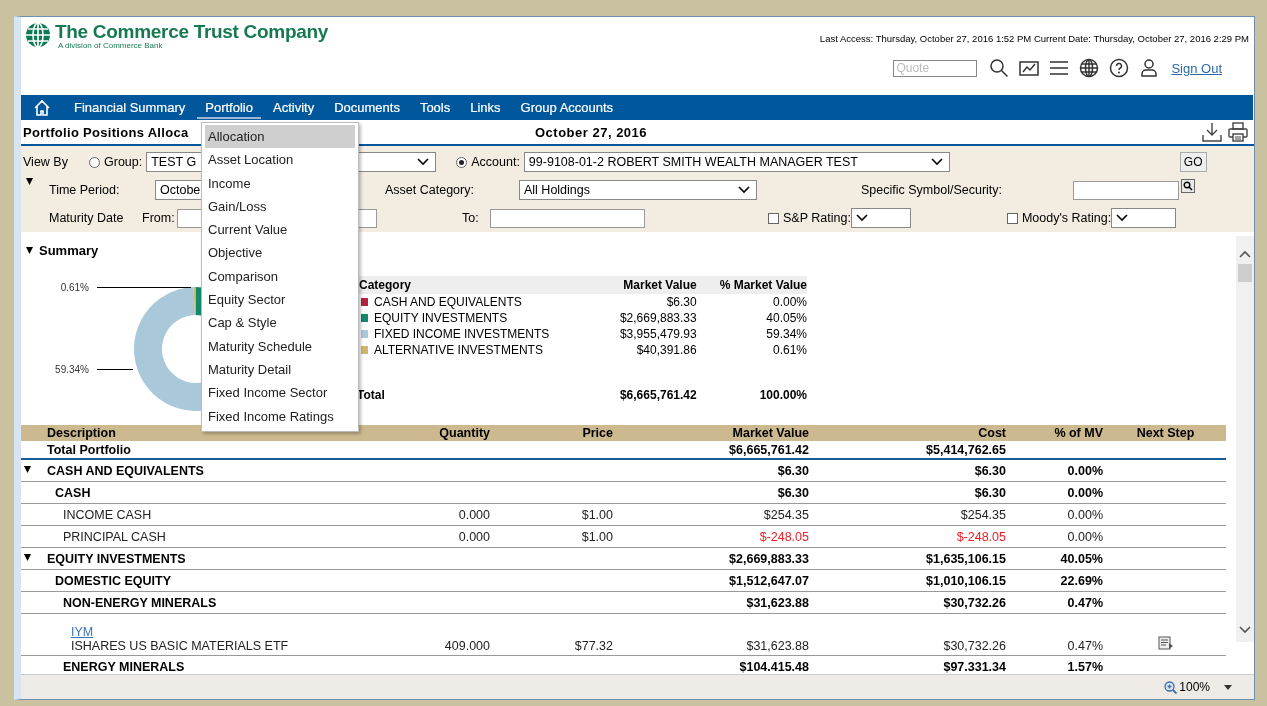 The width and height of the screenshot is (1267, 706). Describe the element at coordinates (280, 369) in the screenshot. I see `menu-item: Maturity Detail` at that location.